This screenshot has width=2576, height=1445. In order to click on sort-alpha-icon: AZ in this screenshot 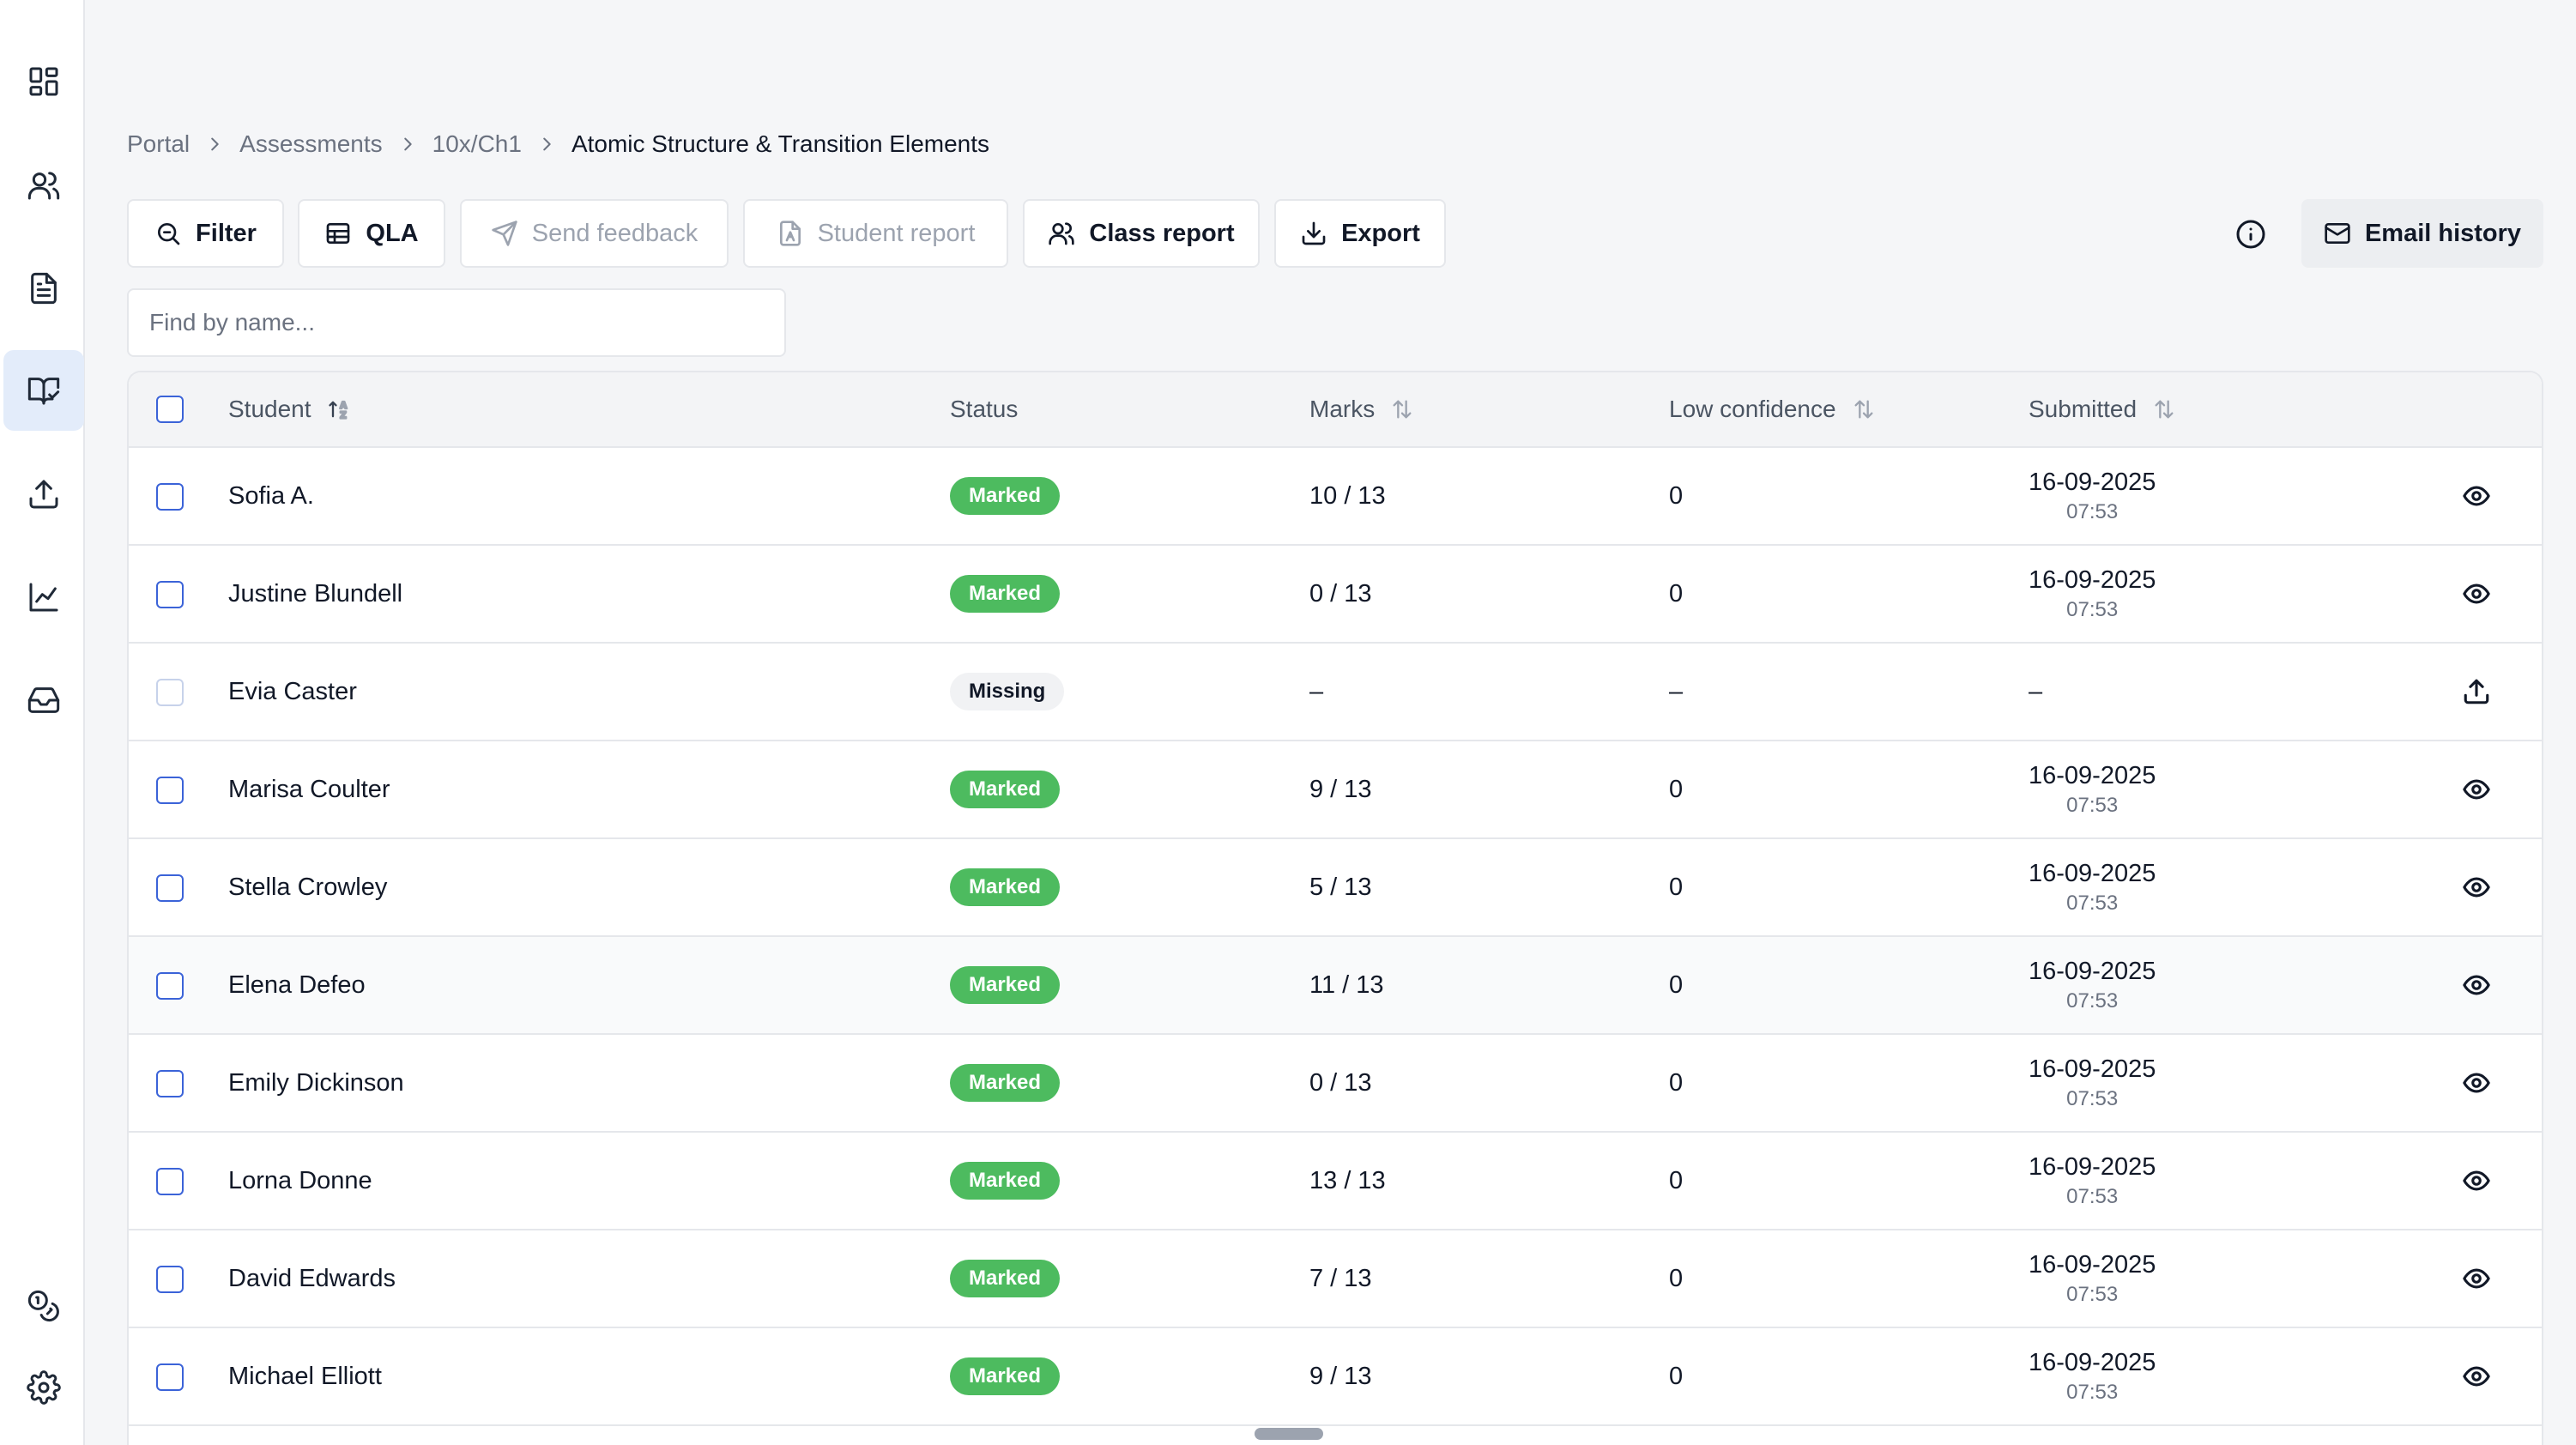, I will do `click(339, 409)`.